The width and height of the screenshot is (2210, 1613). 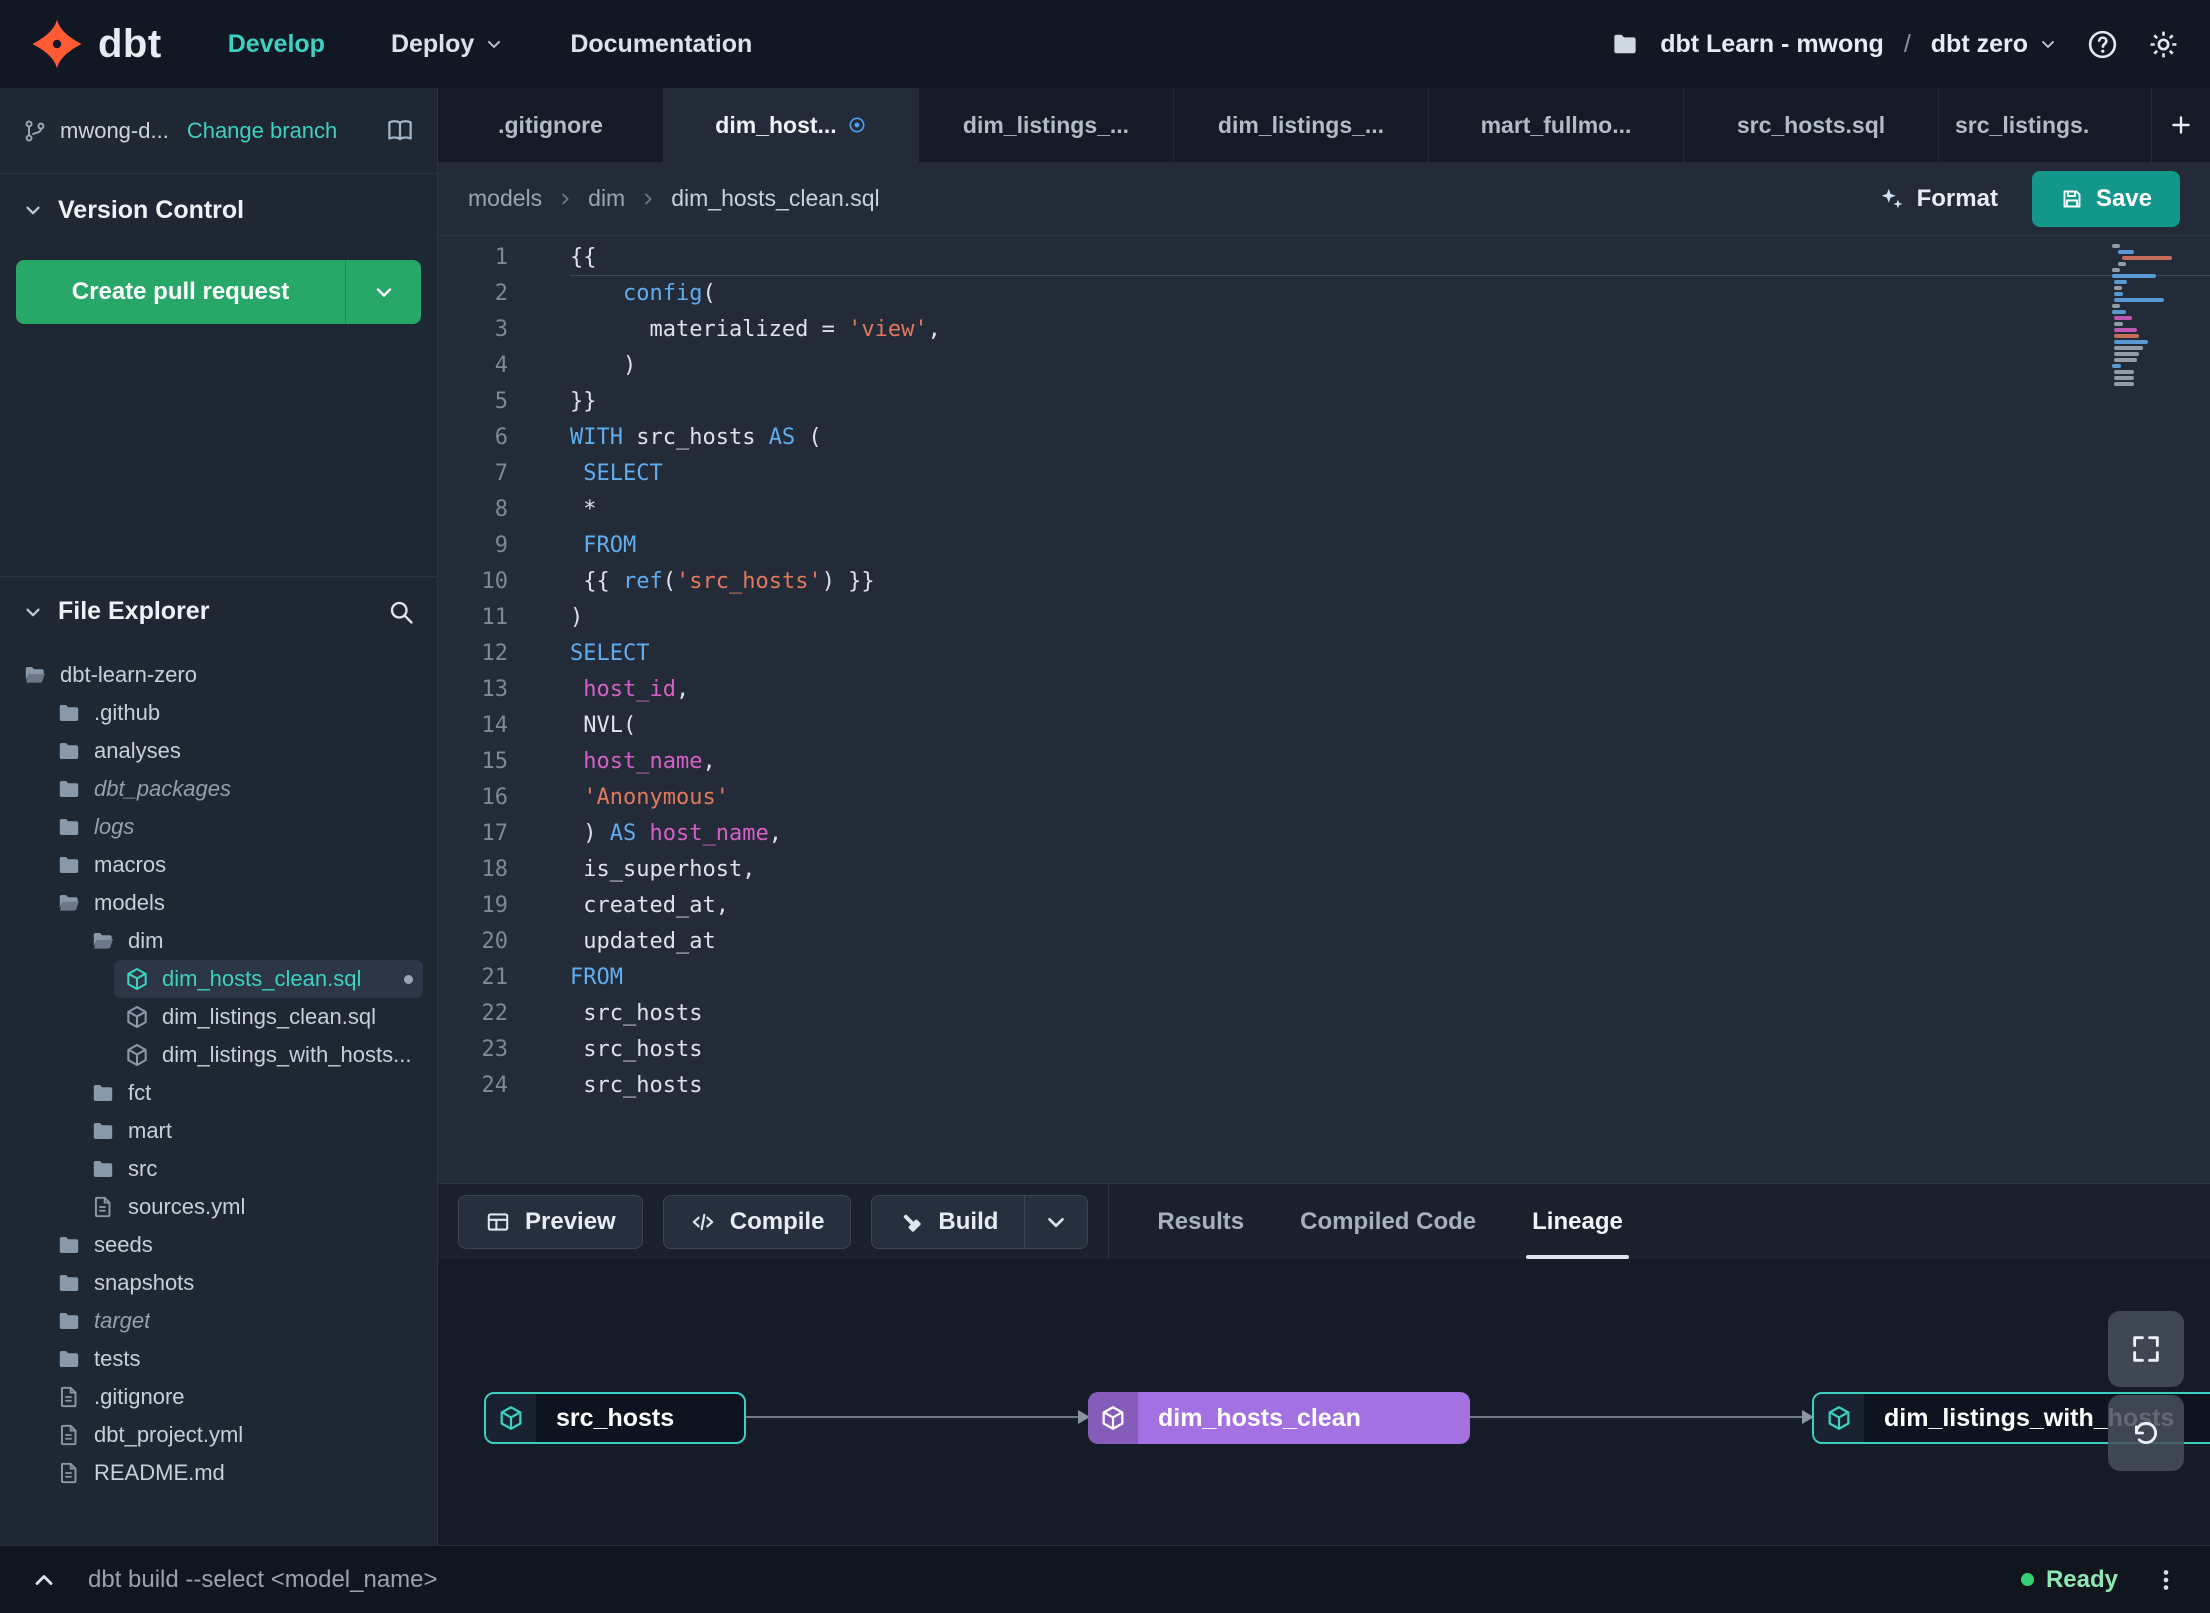 I want to click on code-line: host_name,, so click(x=1390, y=762).